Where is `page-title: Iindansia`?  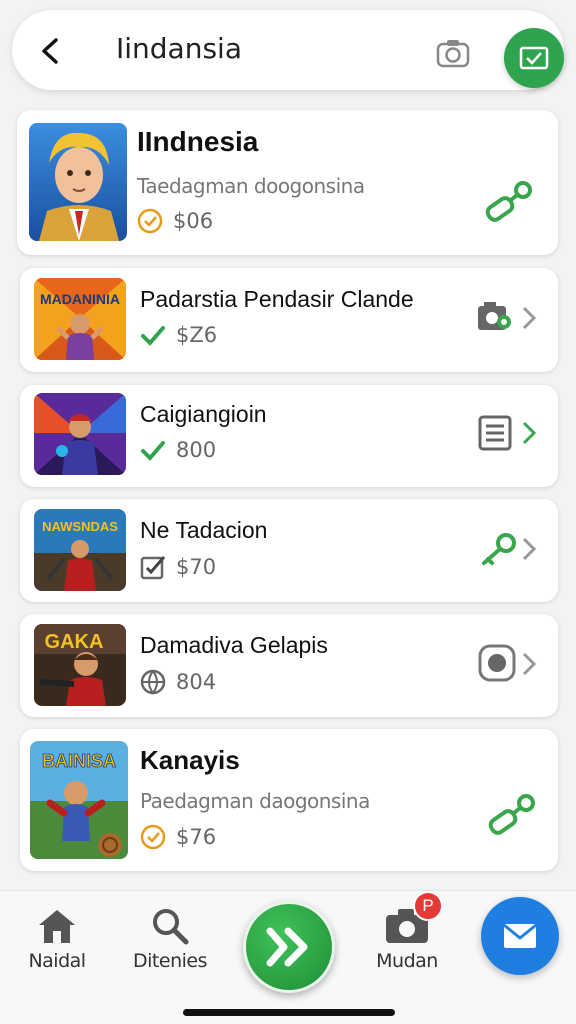
page-title: Iindansia is located at coordinates (179, 48).